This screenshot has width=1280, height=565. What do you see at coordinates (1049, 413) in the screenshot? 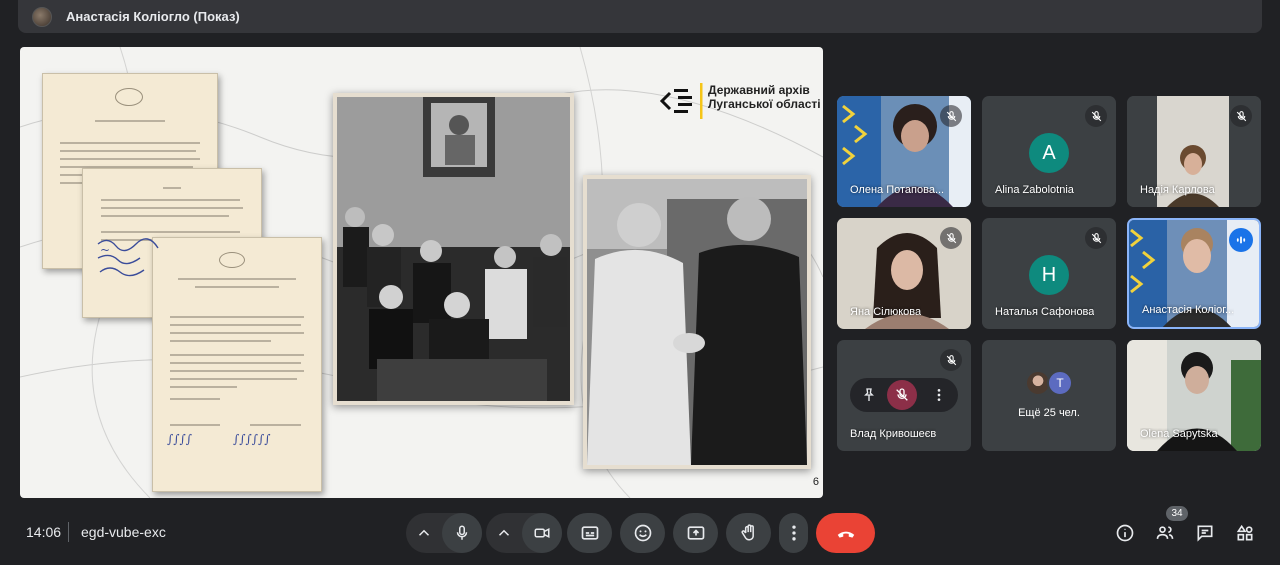
I see `more-participants-count: Ещё 25 чел.` at bounding box center [1049, 413].